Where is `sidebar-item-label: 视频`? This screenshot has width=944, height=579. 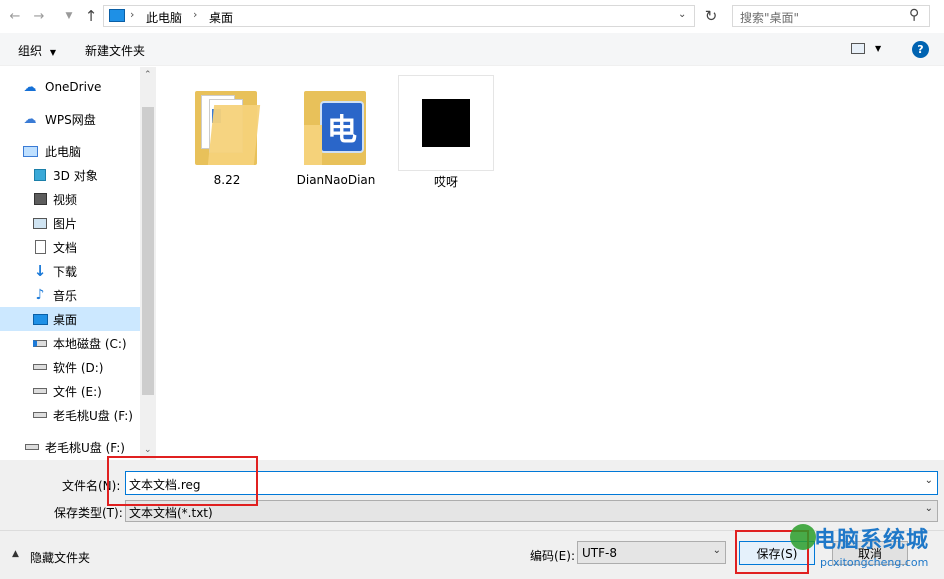 sidebar-item-label: 视频 is located at coordinates (65, 199).